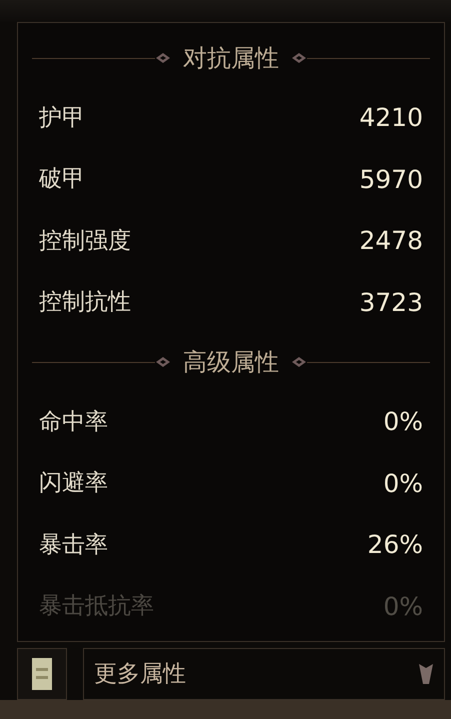 The width and height of the screenshot is (451, 719). Describe the element at coordinates (85, 241) in the screenshot. I see `stat-label: 控制强度` at that location.